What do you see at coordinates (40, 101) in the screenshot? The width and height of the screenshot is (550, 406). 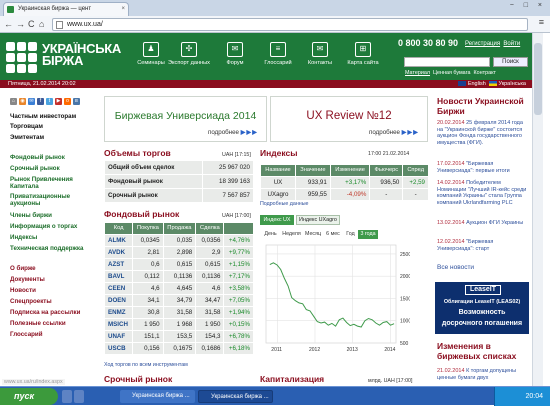 I see `facebook-icon: f` at bounding box center [40, 101].